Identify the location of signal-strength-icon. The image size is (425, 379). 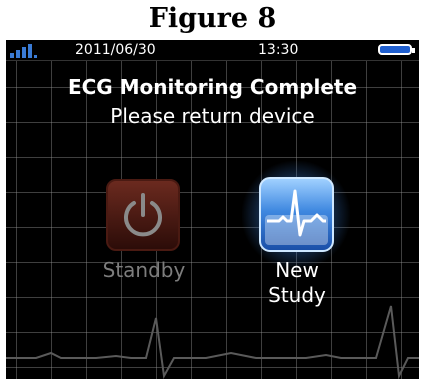
(23, 51).